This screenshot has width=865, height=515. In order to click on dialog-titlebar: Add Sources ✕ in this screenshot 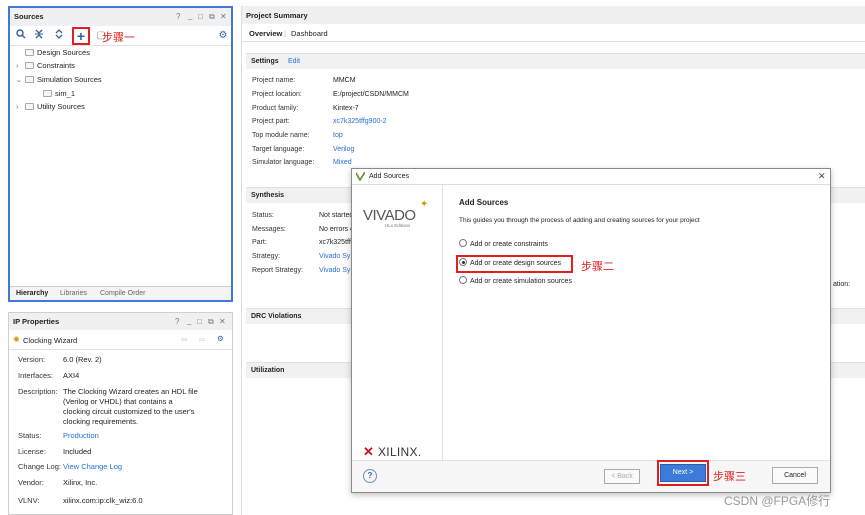, I will do `click(591, 177)`.